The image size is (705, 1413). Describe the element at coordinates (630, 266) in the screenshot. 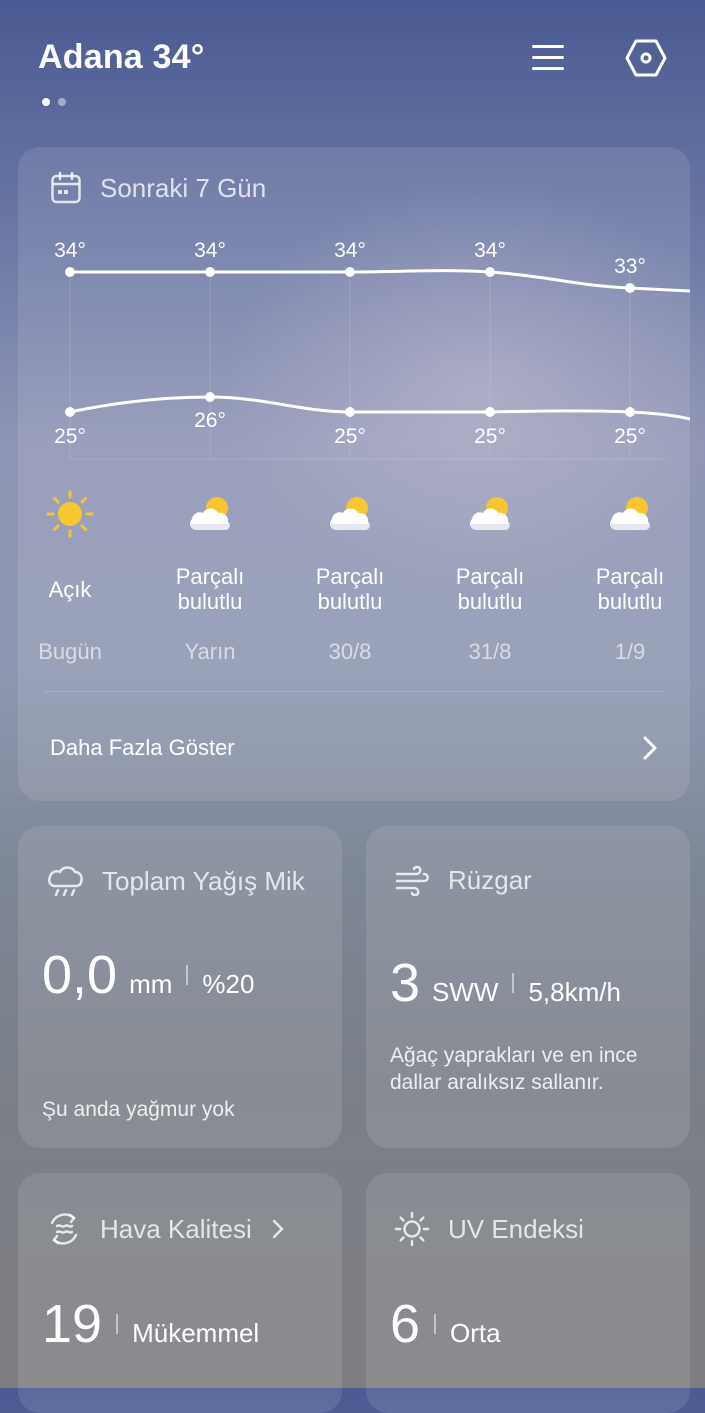

I see `high-temp-label: 33°` at that location.